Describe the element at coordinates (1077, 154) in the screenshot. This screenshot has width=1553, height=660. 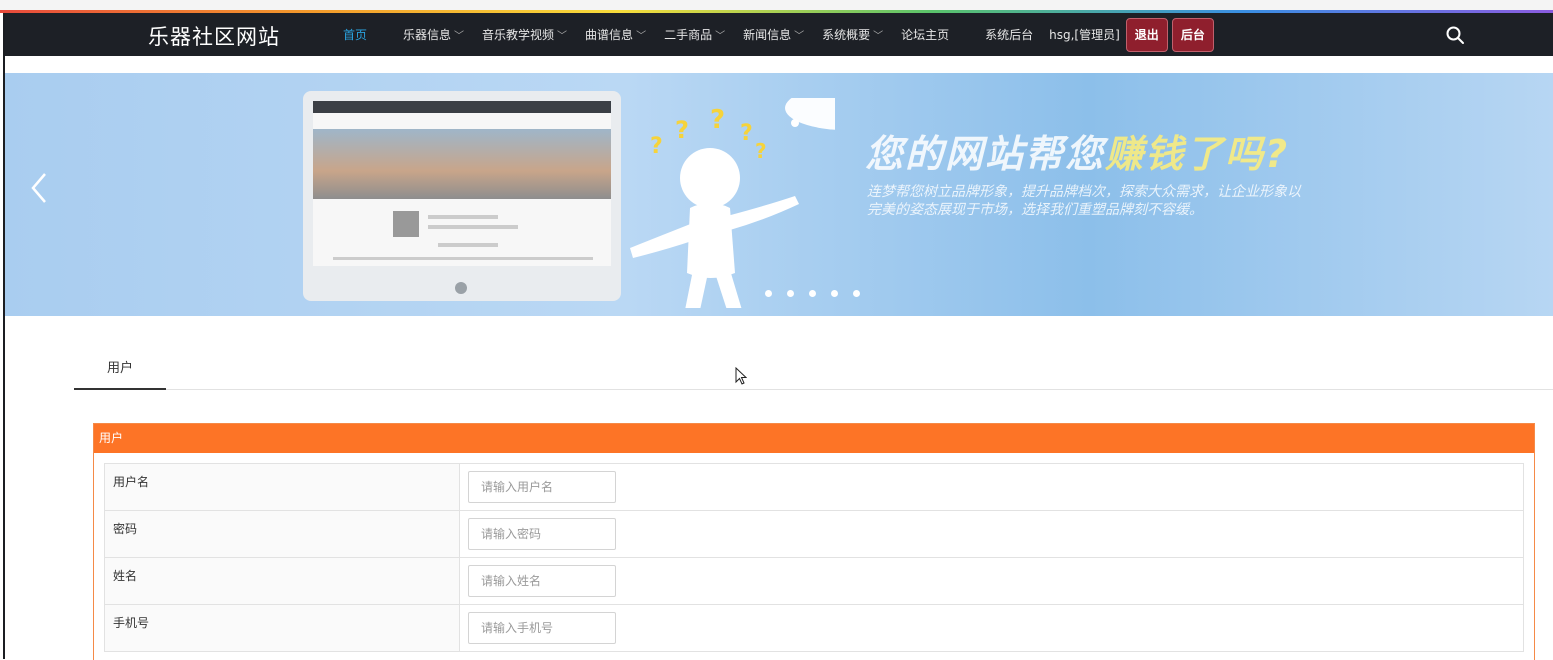
I see `banner-headline: 您的网站帮您赚钱了吗?` at that location.